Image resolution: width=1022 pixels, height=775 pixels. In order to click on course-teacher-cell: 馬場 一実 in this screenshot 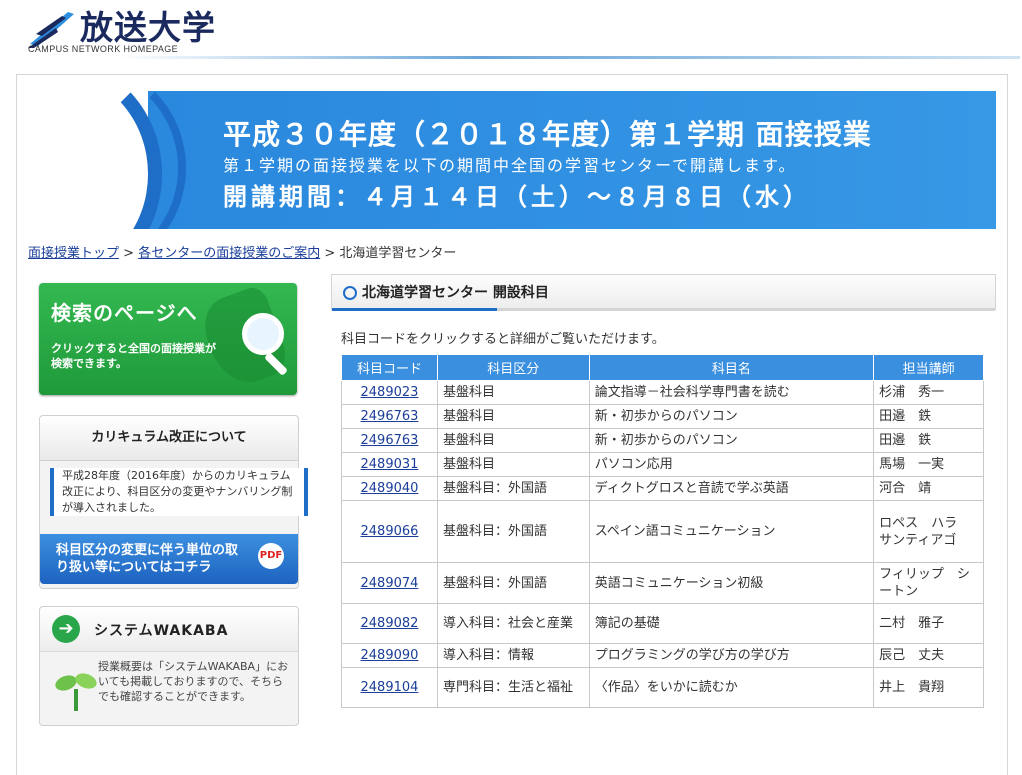, I will do `click(928, 464)`.